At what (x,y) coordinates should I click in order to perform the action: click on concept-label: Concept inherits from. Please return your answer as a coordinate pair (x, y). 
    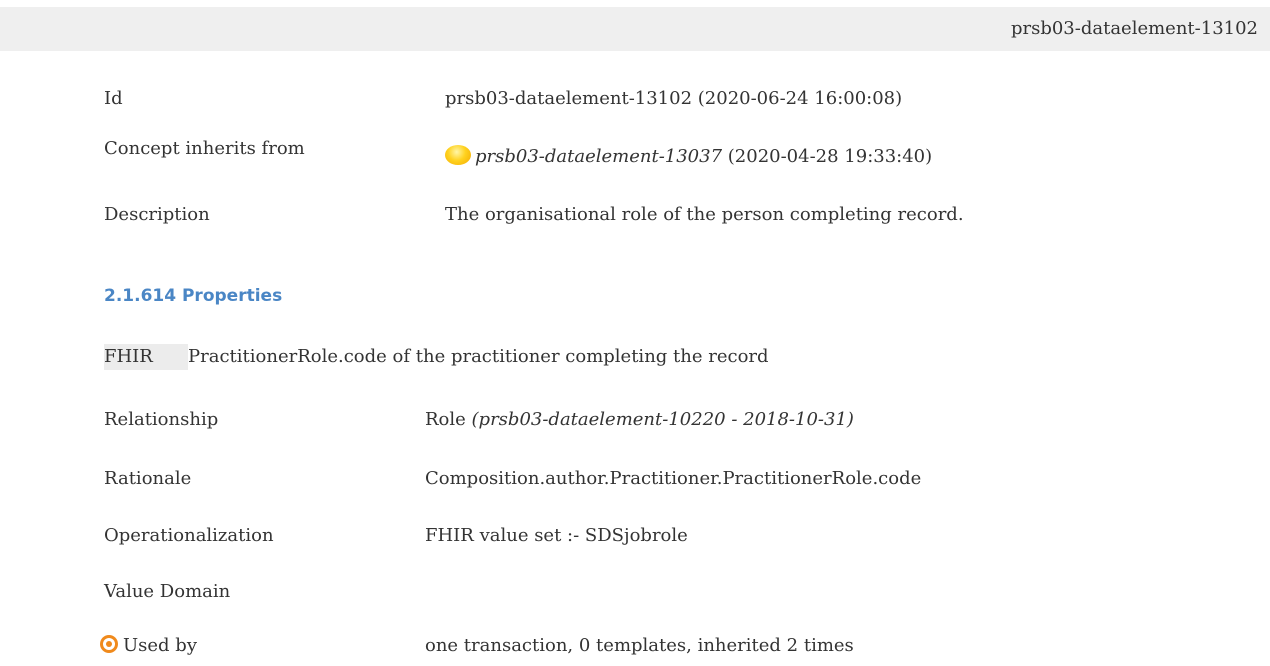
    Looking at the image, I should click on (204, 148).